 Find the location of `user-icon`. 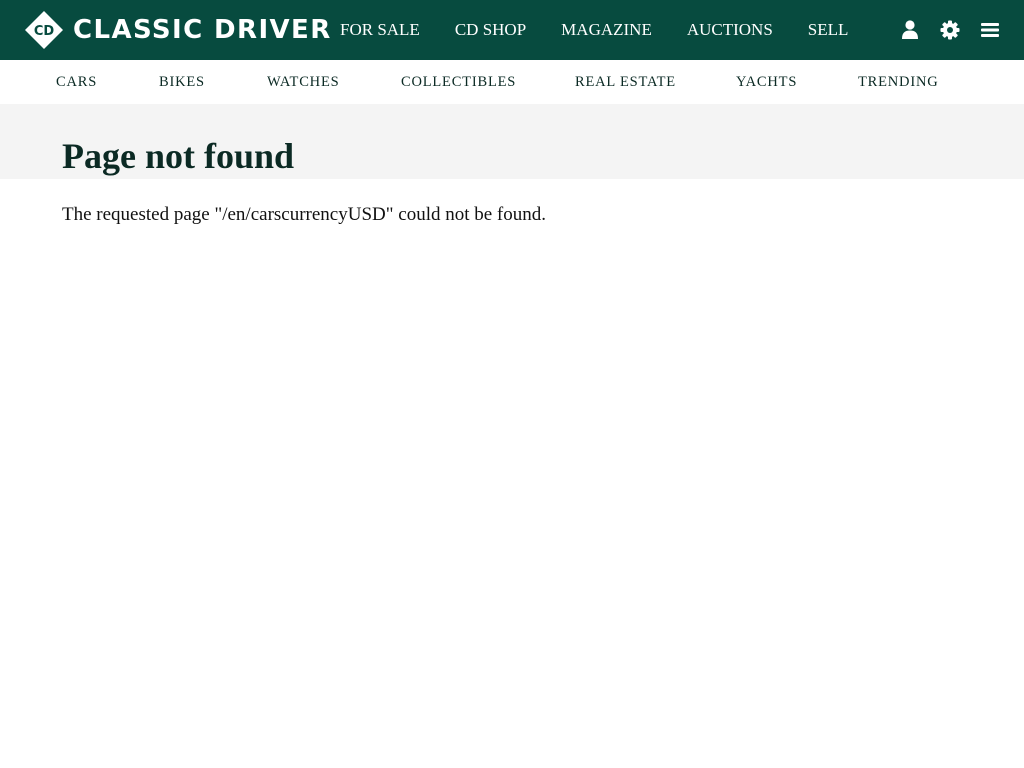

user-icon is located at coordinates (910, 29).